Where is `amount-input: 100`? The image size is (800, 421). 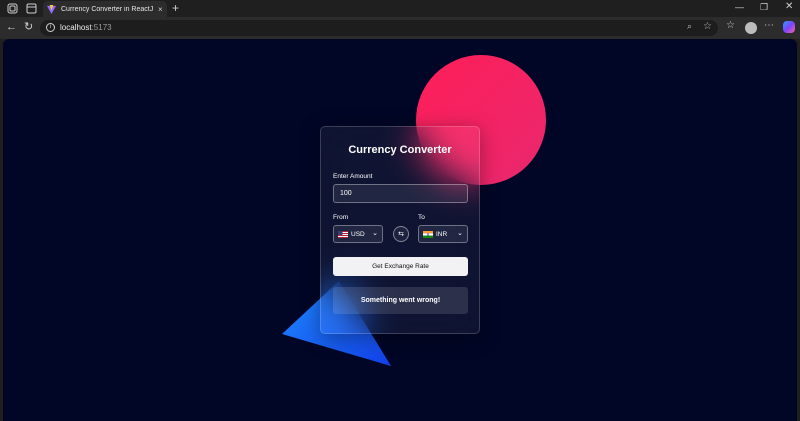 amount-input: 100 is located at coordinates (400, 193).